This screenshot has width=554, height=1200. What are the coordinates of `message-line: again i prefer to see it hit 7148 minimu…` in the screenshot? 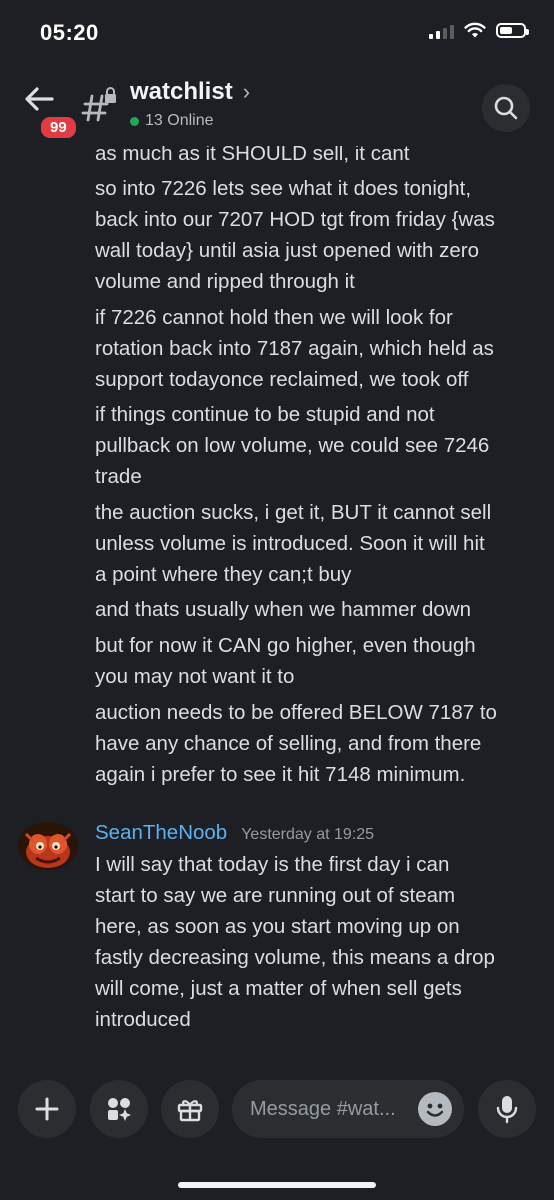 It's located at (280, 774).